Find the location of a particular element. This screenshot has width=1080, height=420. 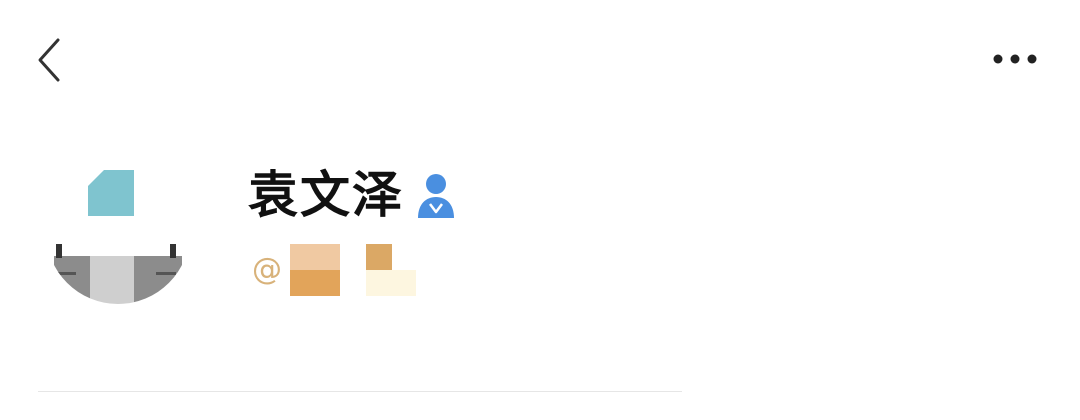

display-name: 袁文泽 is located at coordinates (326, 195).